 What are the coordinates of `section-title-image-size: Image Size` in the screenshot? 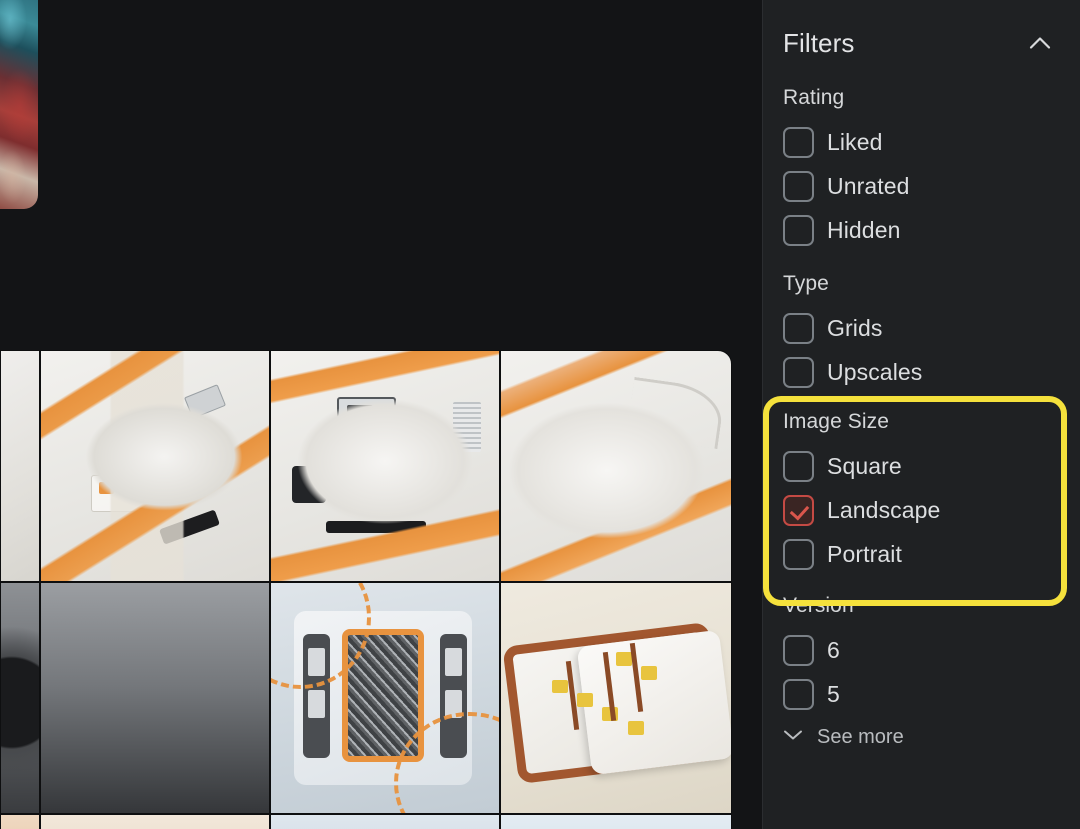 It's located at (836, 421).